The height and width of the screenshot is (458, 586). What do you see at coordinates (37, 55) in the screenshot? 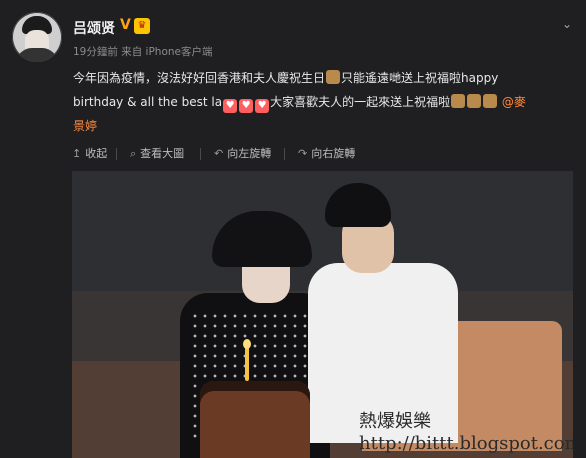
I see `avatar-shirt` at bounding box center [37, 55].